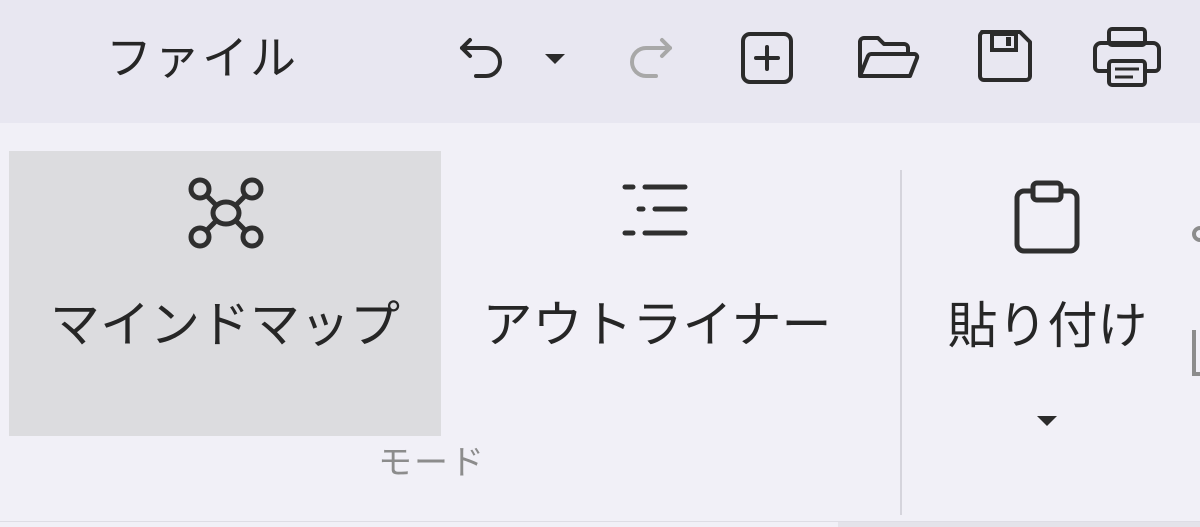 The height and width of the screenshot is (527, 1200). I want to click on new-icon, so click(767, 58).